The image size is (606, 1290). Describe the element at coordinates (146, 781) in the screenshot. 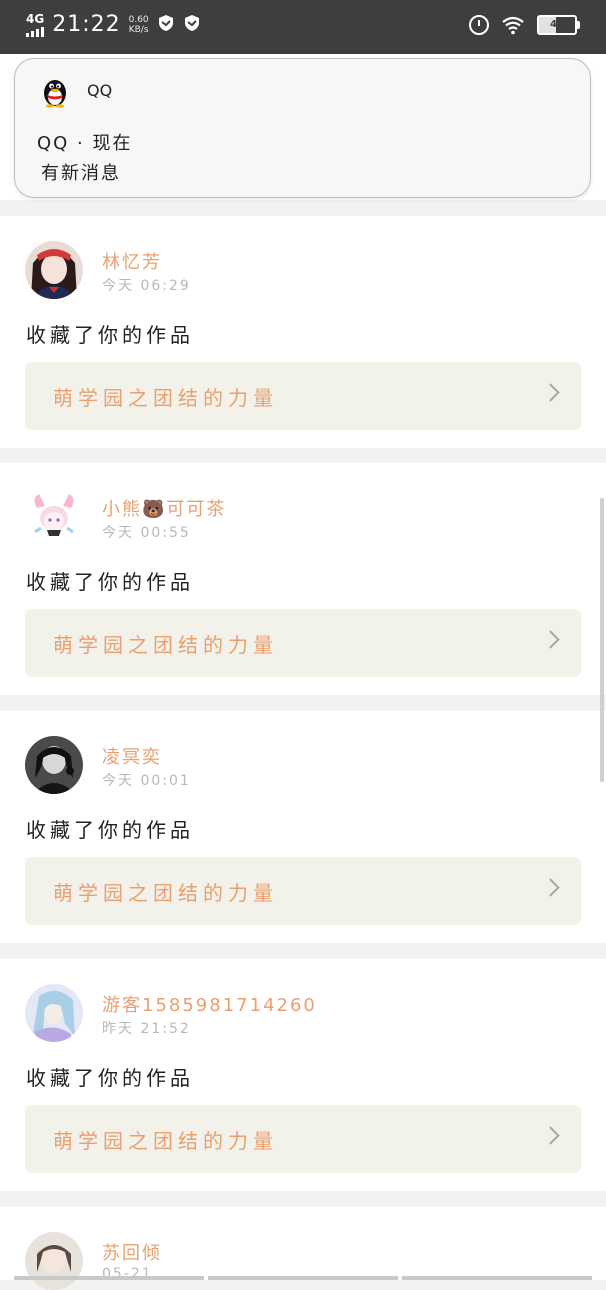

I see `timestamp: 今天 00:01` at that location.